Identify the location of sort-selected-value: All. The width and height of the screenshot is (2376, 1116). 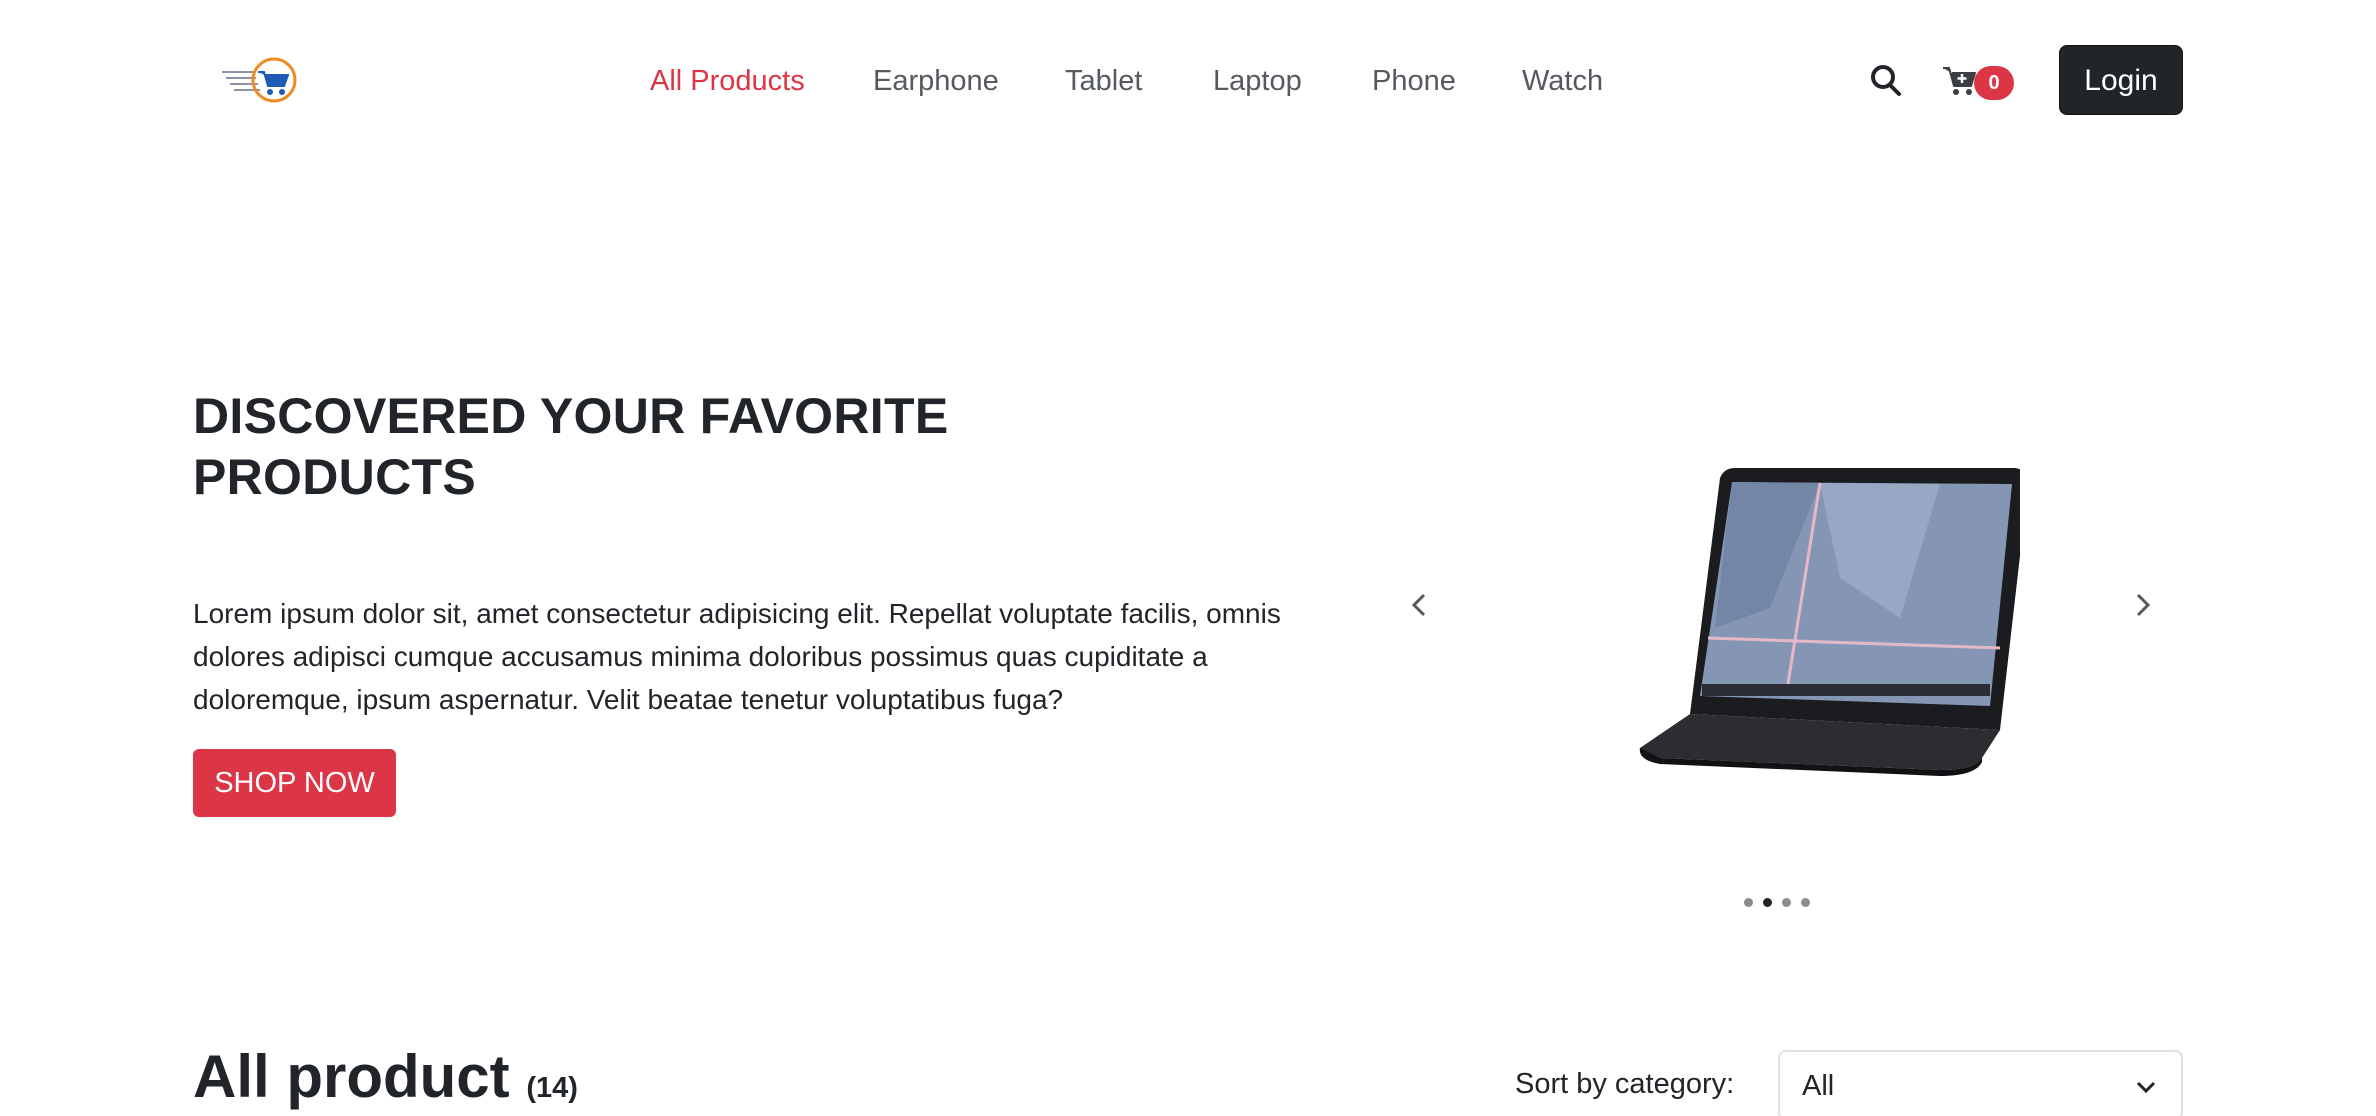
(1818, 1086).